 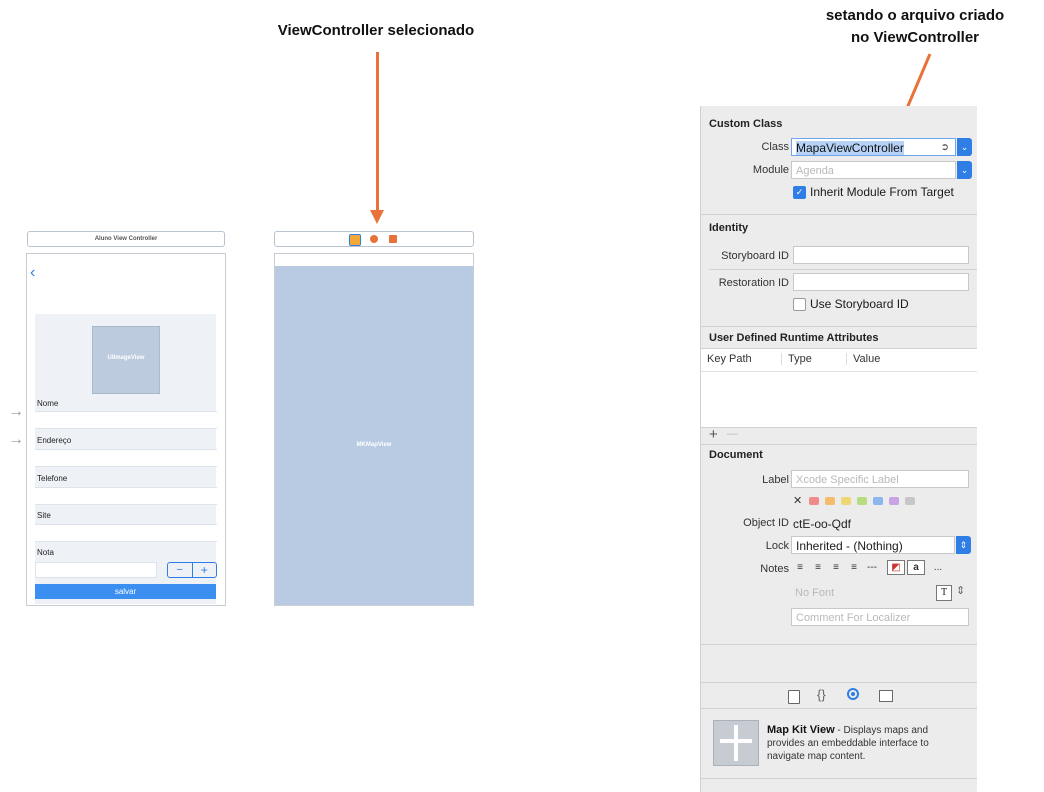 I want to click on restoration-id-field, so click(x=881, y=282).